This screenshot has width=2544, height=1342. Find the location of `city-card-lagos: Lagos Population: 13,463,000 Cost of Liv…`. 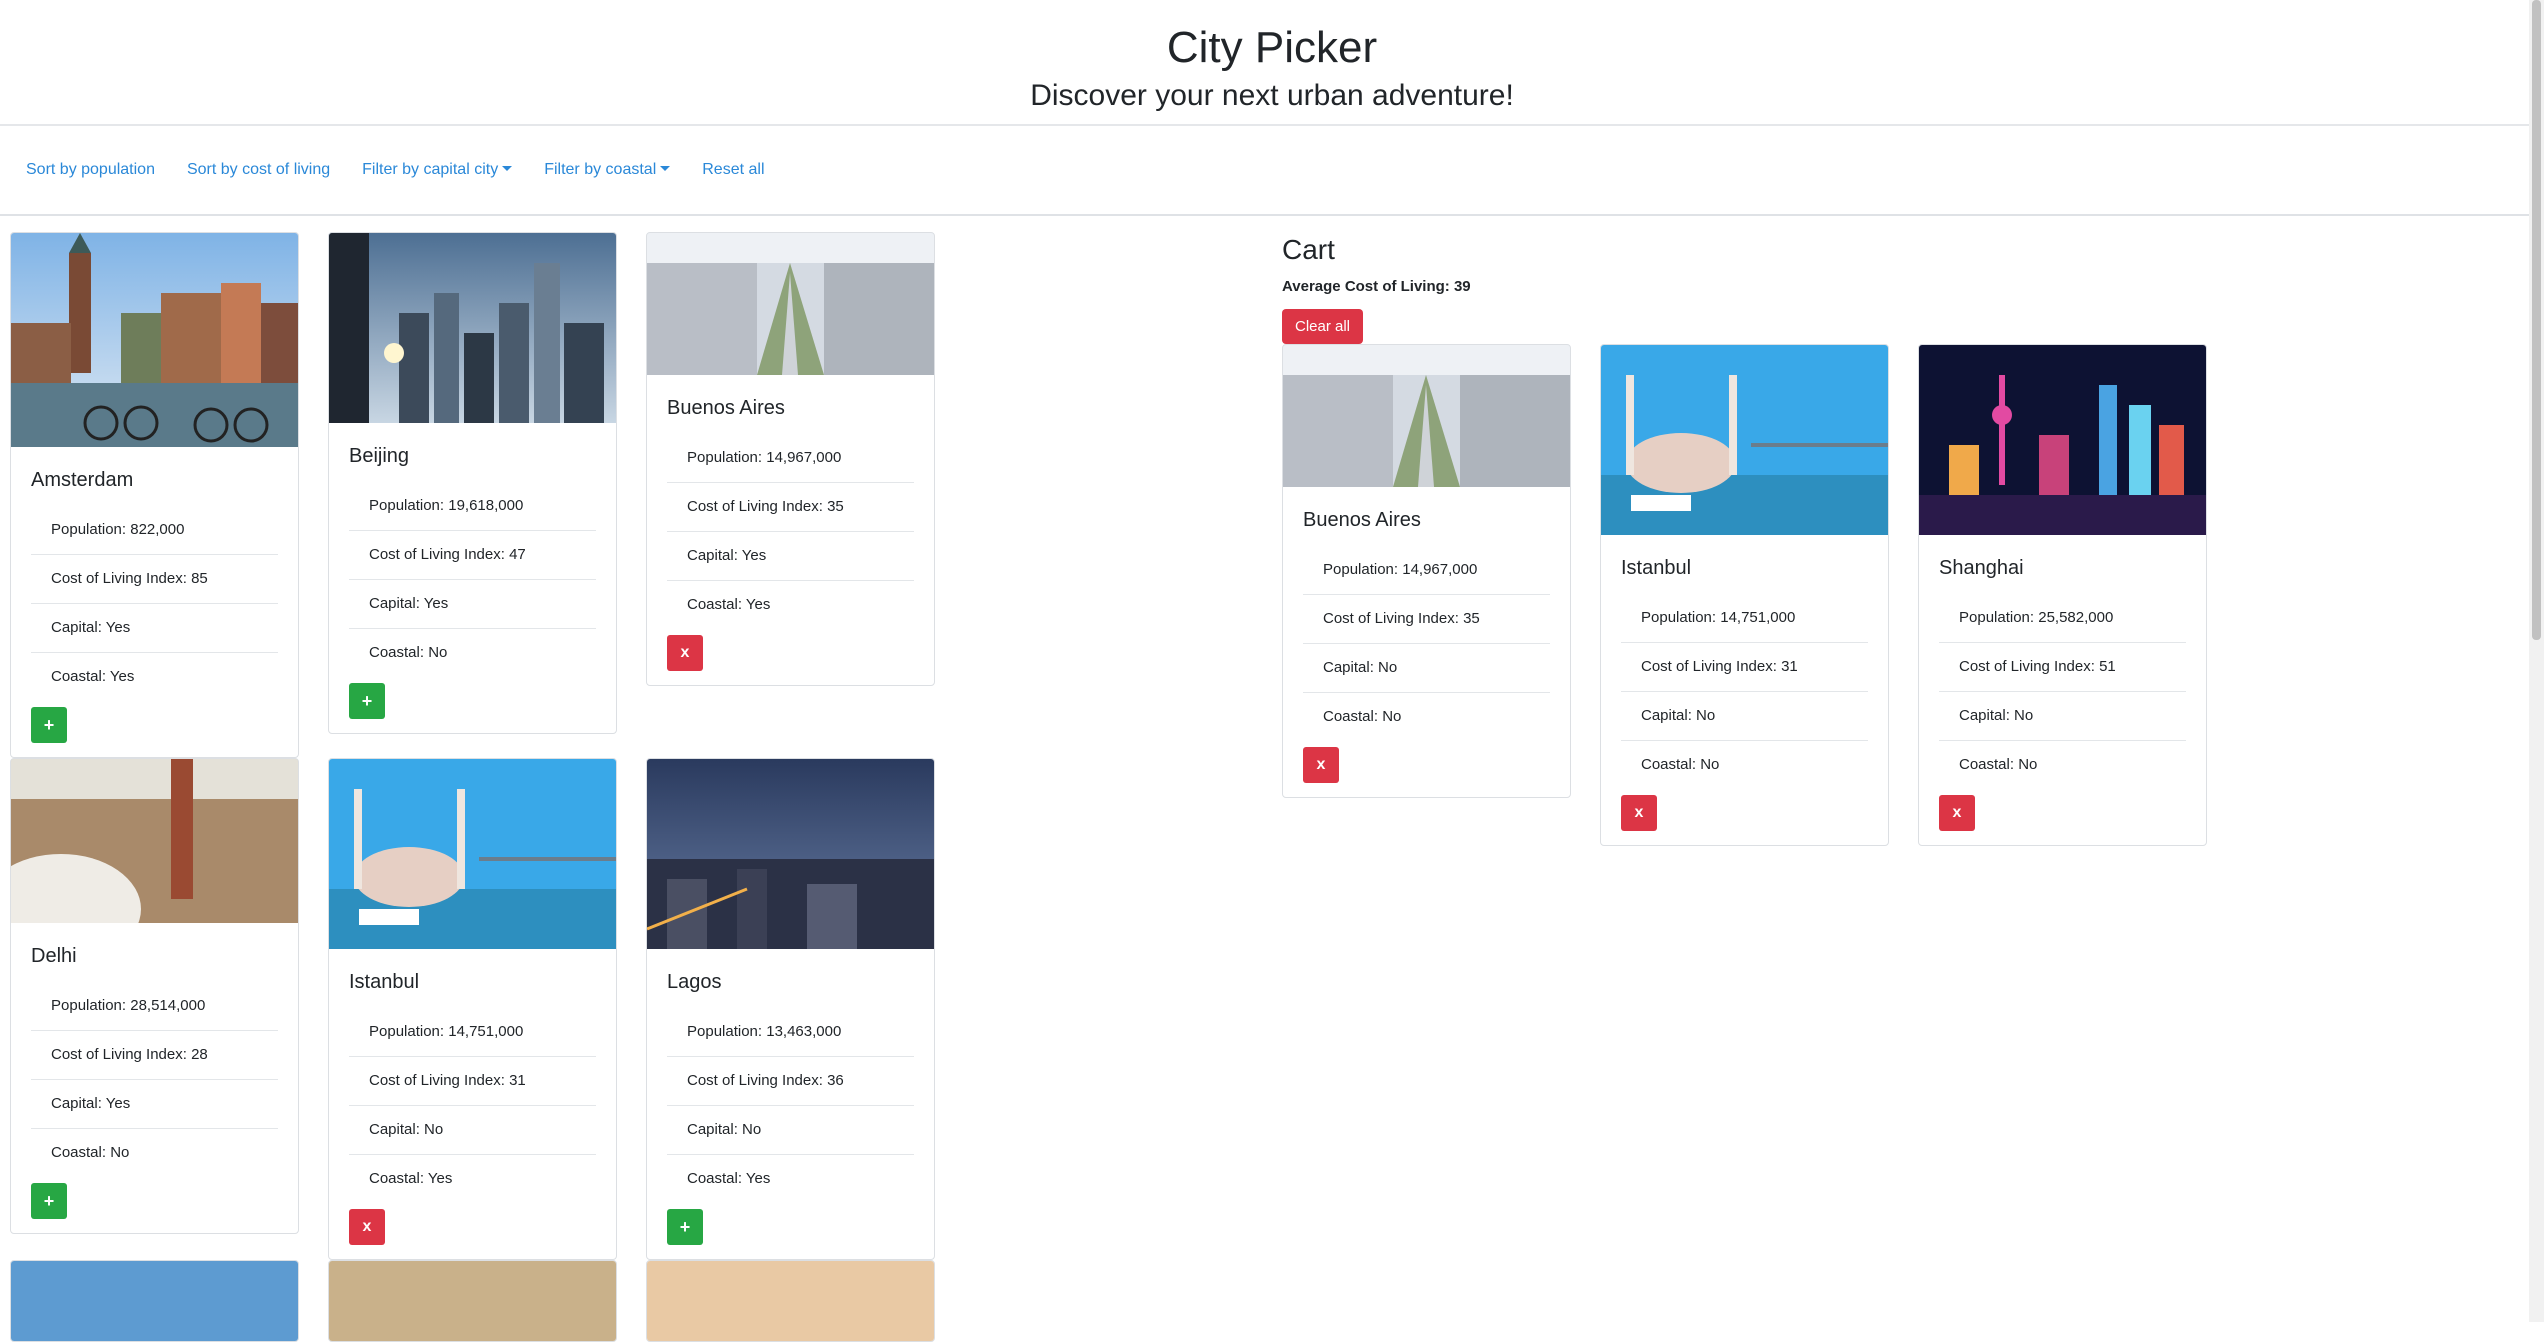

city-card-lagos: Lagos Population: 13,463,000 Cost of Liv… is located at coordinates (790, 1009).